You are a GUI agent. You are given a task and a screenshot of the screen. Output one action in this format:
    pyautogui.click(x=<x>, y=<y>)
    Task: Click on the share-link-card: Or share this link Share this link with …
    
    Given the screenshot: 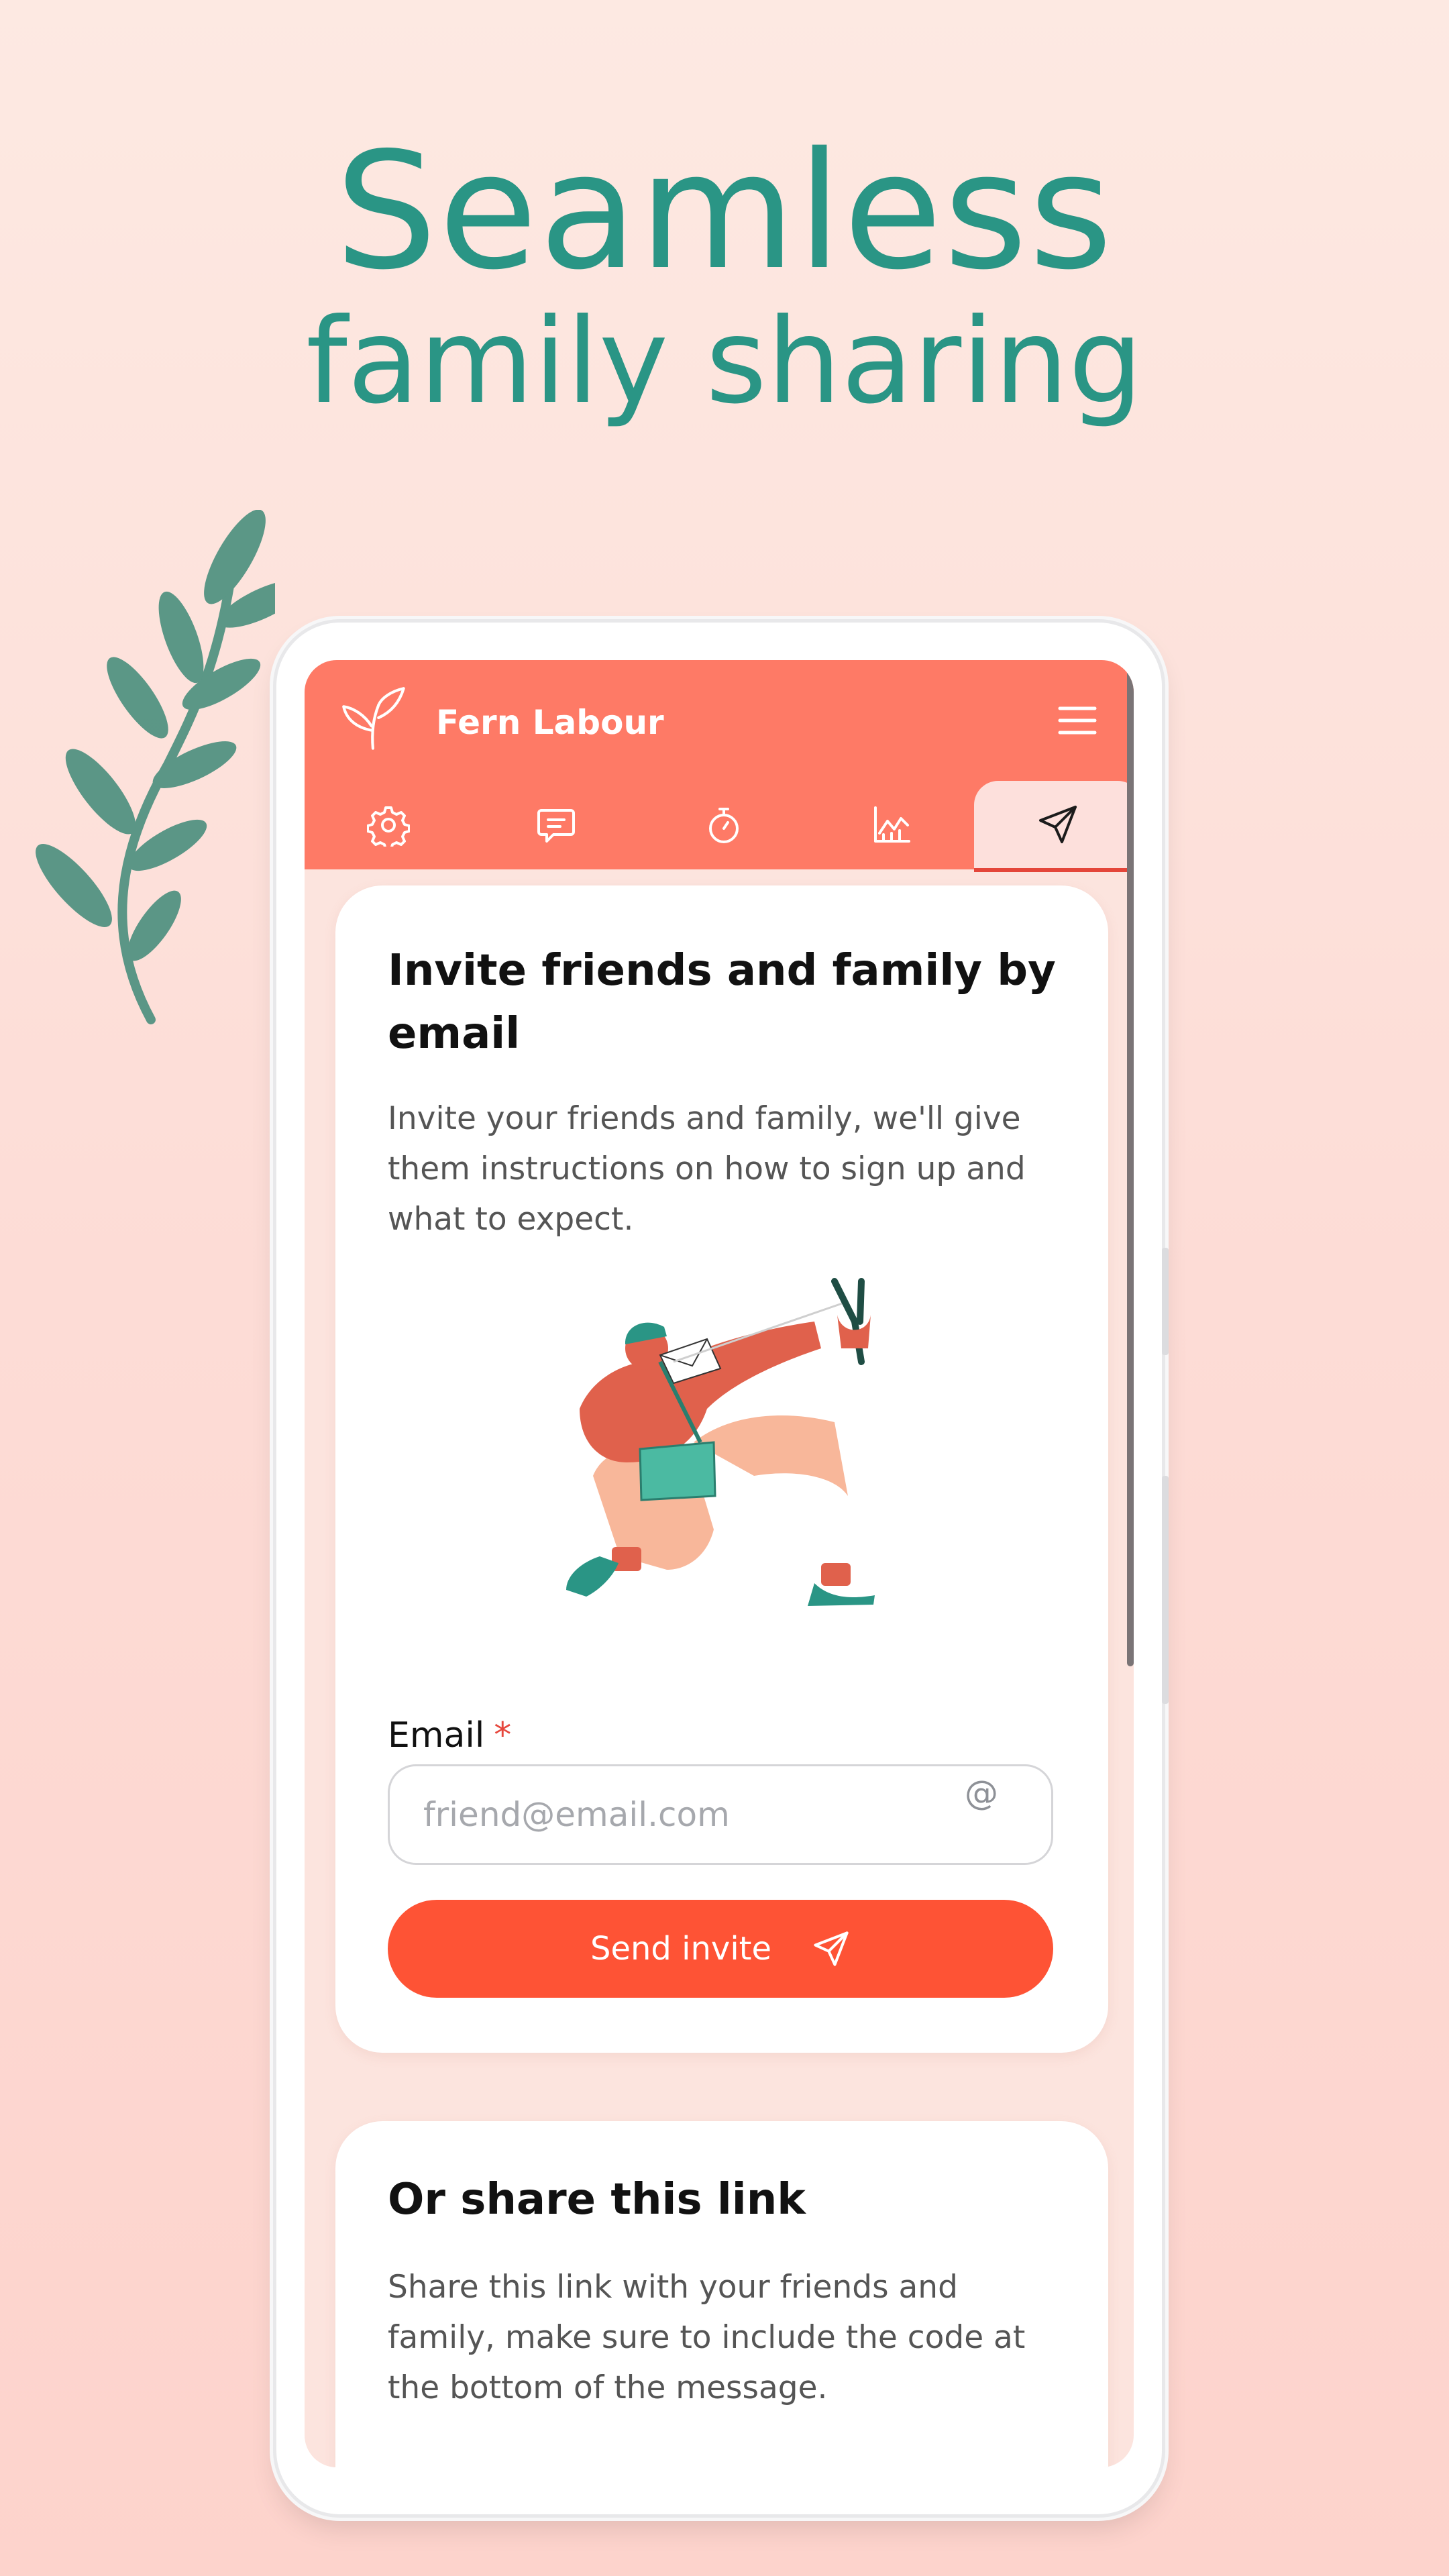 What is the action you would take?
    pyautogui.click(x=721, y=2294)
    